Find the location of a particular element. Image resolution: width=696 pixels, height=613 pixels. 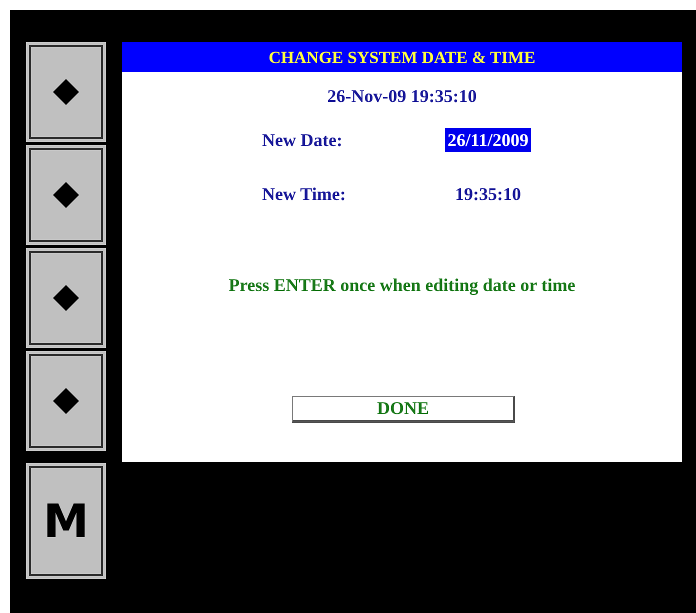

hint-text: Press ENTER once when editing date or time is located at coordinates (402, 285).